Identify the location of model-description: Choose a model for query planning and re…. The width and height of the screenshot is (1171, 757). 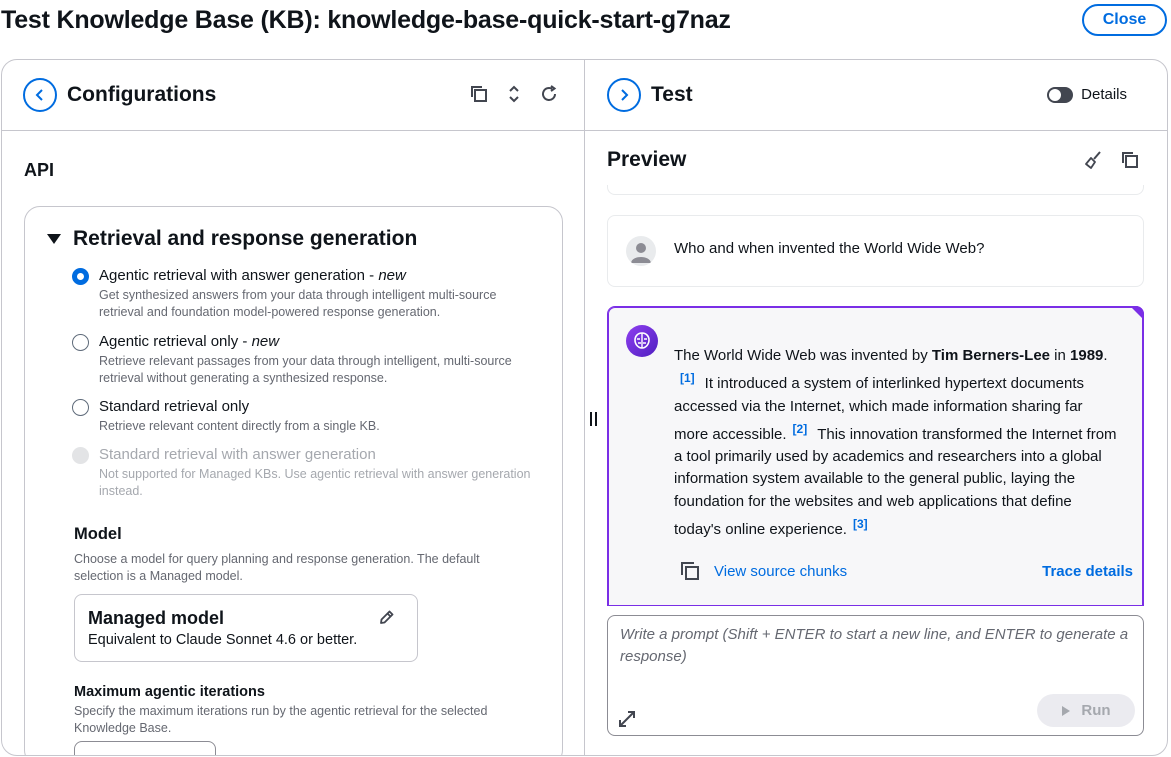
(277, 567).